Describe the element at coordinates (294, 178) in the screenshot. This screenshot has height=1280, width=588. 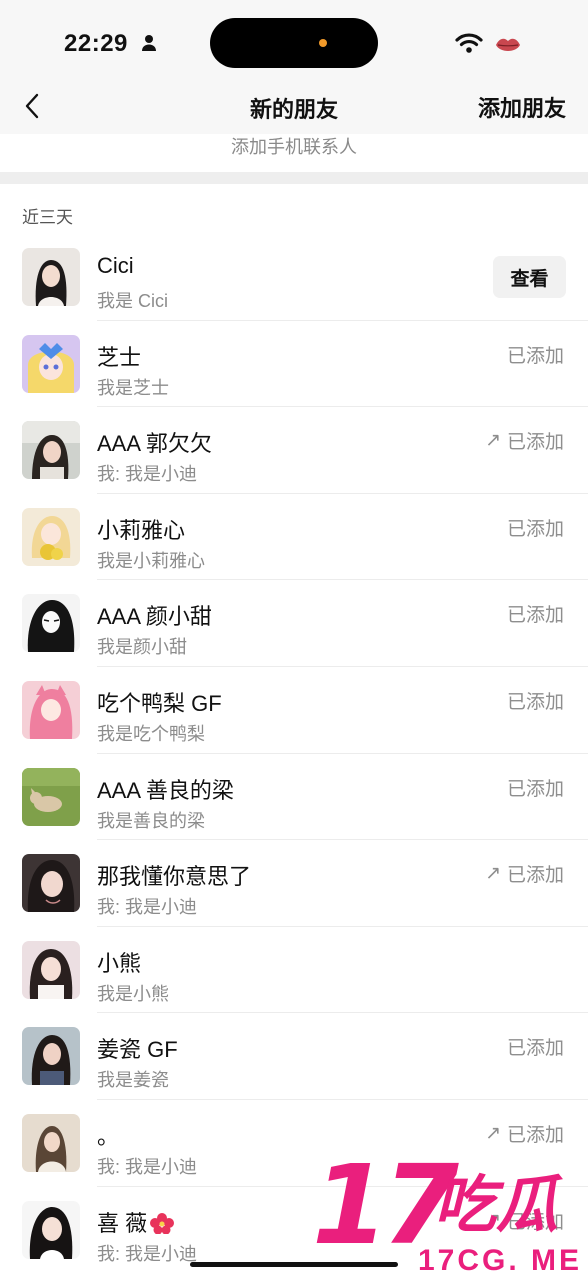
I see `section-separator` at that location.